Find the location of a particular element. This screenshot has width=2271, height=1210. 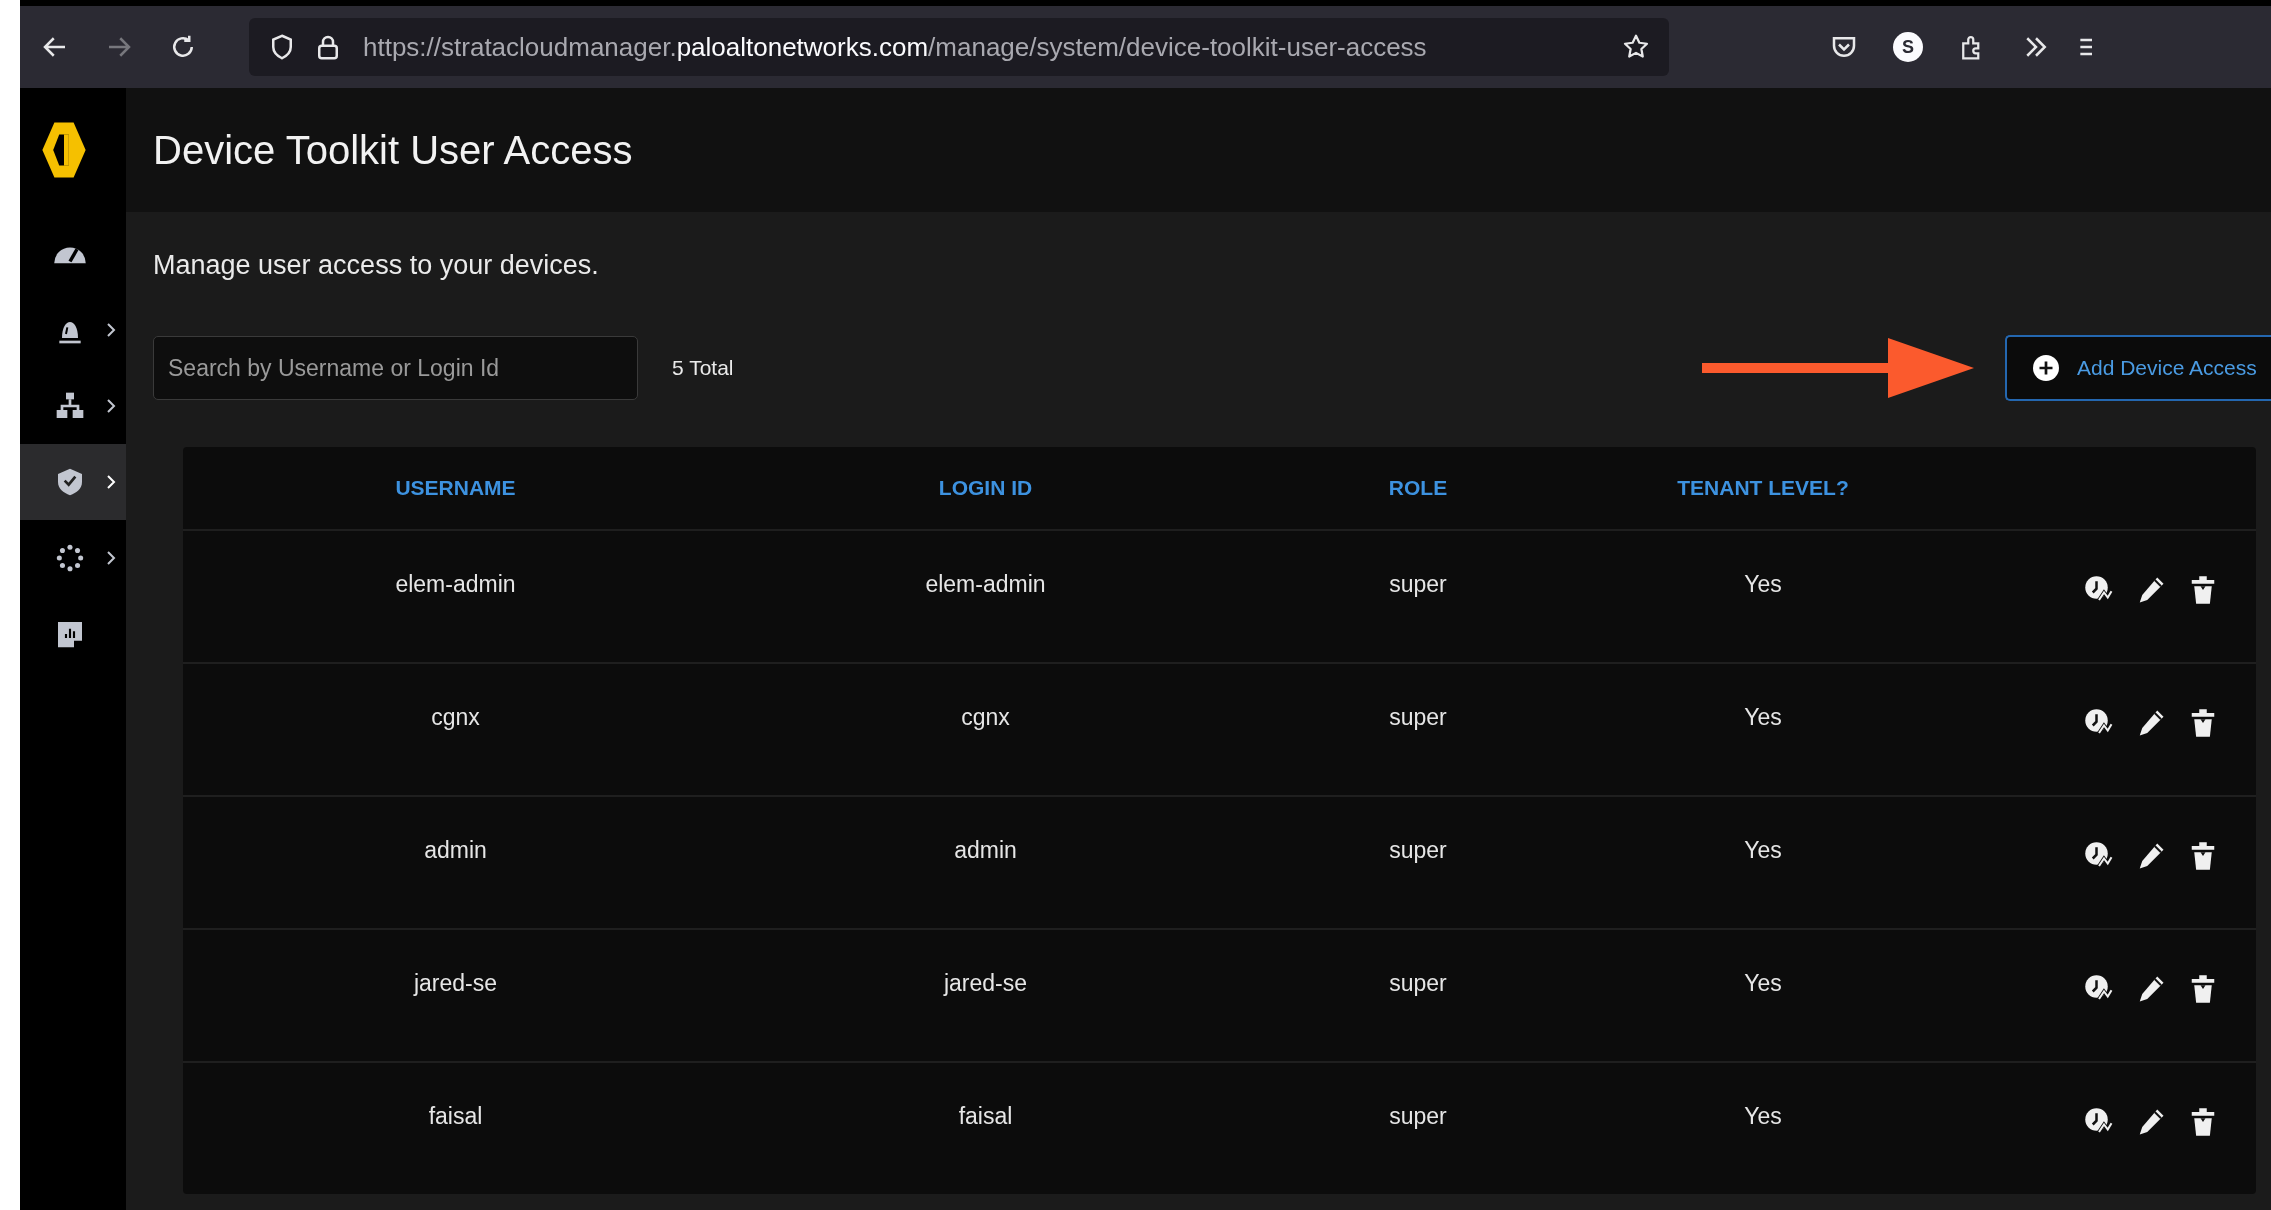

add-device-access-button: Add Device Access is located at coordinates (2138, 368).